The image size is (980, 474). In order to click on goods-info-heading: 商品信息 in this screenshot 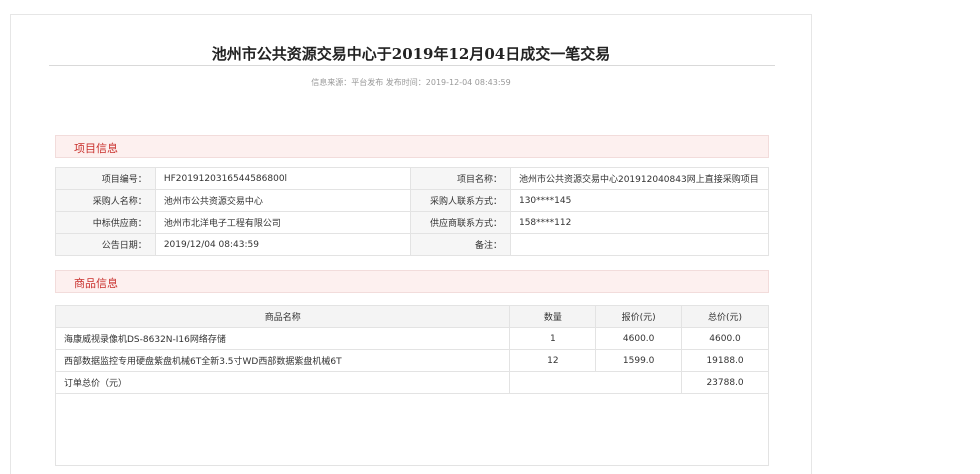, I will do `click(96, 283)`.